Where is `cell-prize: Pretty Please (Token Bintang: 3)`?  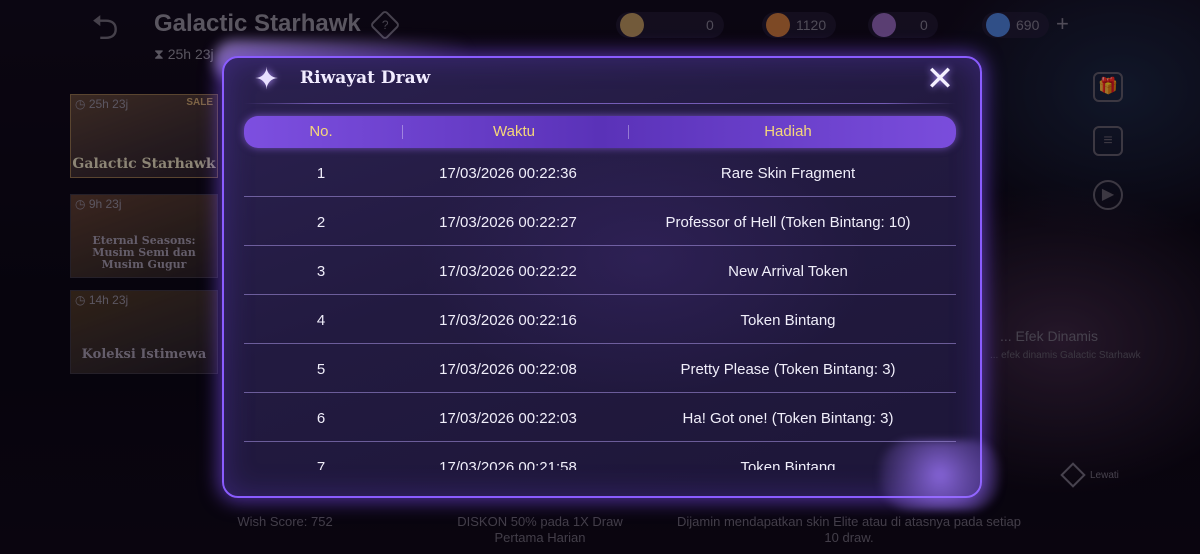
cell-prize: Pretty Please (Token Bintang: 3) is located at coordinates (788, 369).